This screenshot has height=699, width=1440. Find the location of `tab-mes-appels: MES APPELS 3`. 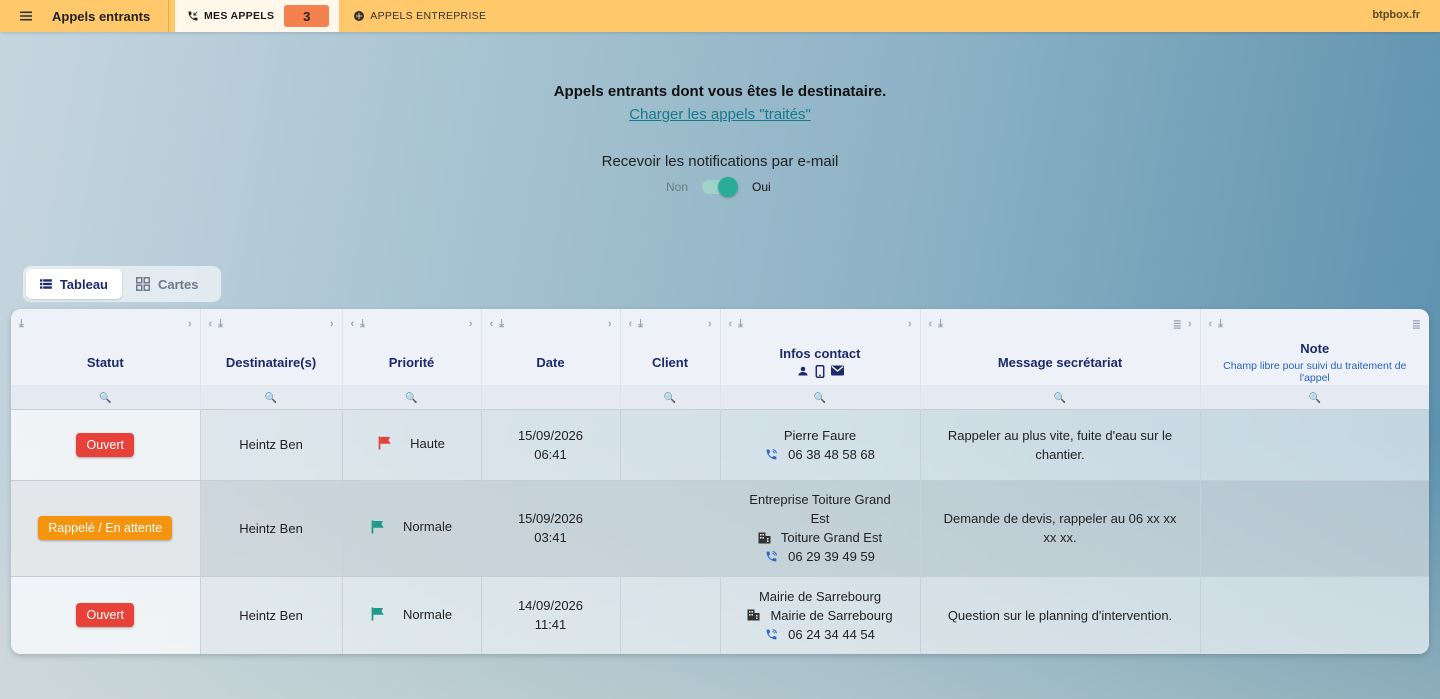

tab-mes-appels: MES APPELS 3 is located at coordinates (257, 16).